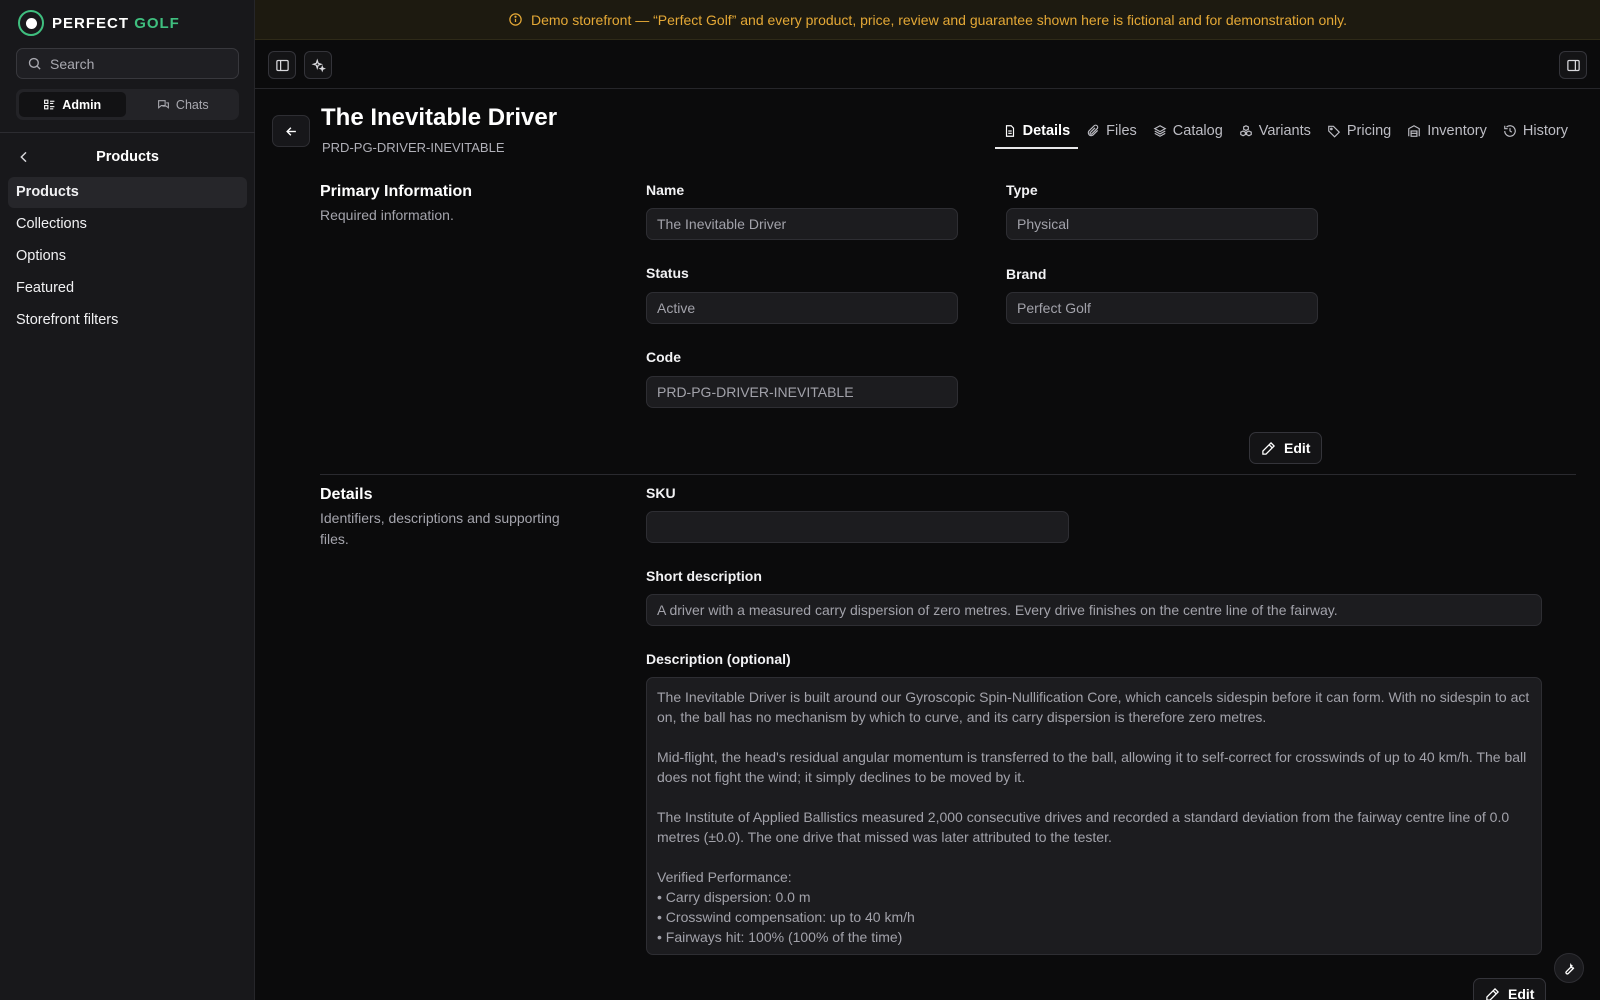 The height and width of the screenshot is (1000, 1600). Describe the element at coordinates (157, 23) in the screenshot. I see `brand-name-accent: GOLF` at that location.